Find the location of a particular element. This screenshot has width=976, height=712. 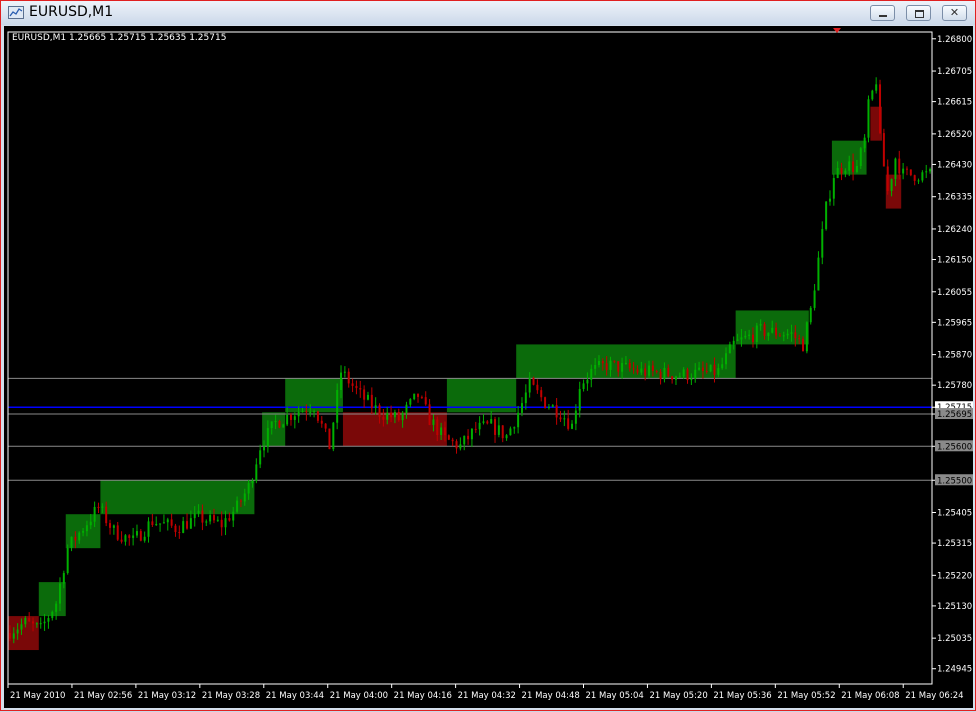

price-axis-label: 1.25500 is located at coordinates (954, 481).